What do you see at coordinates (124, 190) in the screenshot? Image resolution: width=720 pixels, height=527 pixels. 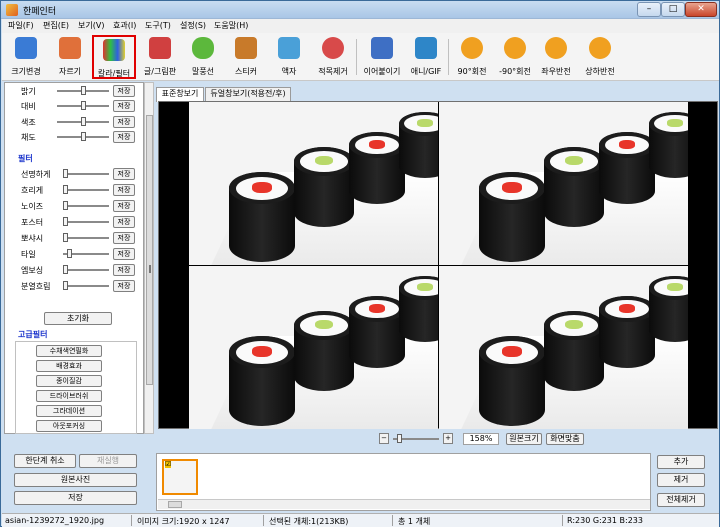 I see `blur-save-button: 저장` at bounding box center [124, 190].